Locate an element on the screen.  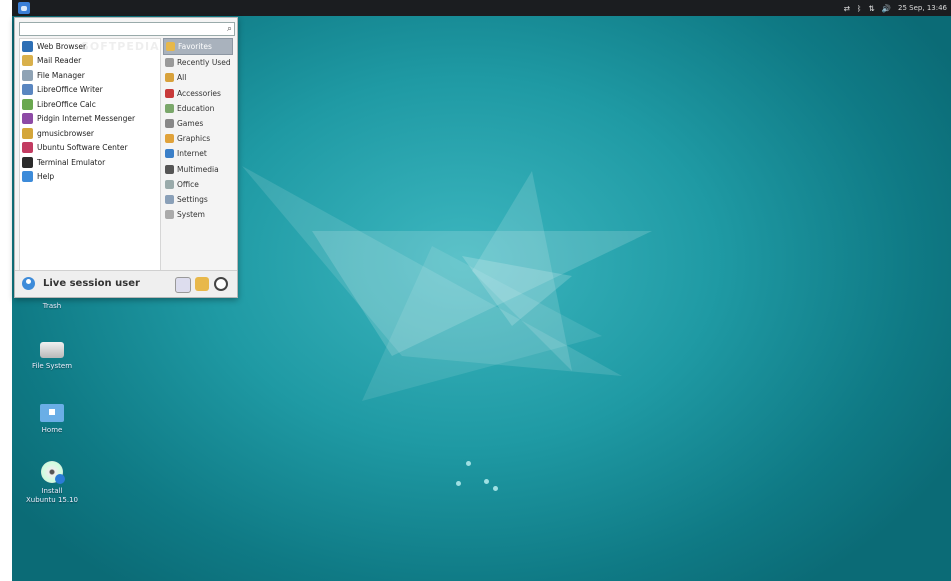
category-item: System is located at coordinates (198, 214).